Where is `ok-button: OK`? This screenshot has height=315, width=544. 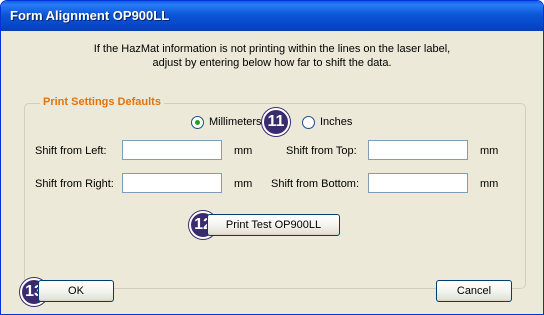 ok-button: OK is located at coordinates (76, 291).